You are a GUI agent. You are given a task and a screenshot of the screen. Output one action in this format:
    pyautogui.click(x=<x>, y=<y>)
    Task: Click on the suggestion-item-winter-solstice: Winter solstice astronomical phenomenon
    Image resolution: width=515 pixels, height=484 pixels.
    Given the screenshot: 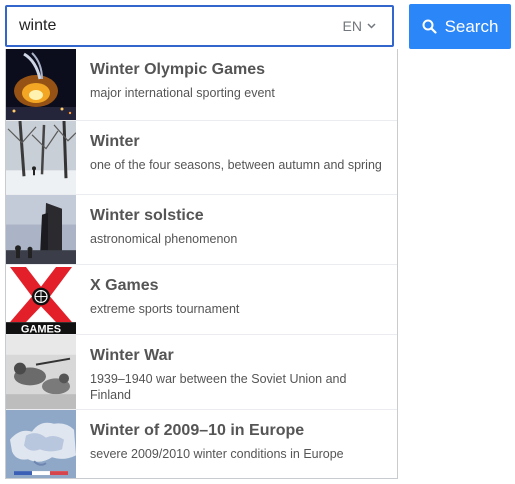 What is the action you would take?
    pyautogui.click(x=201, y=229)
    